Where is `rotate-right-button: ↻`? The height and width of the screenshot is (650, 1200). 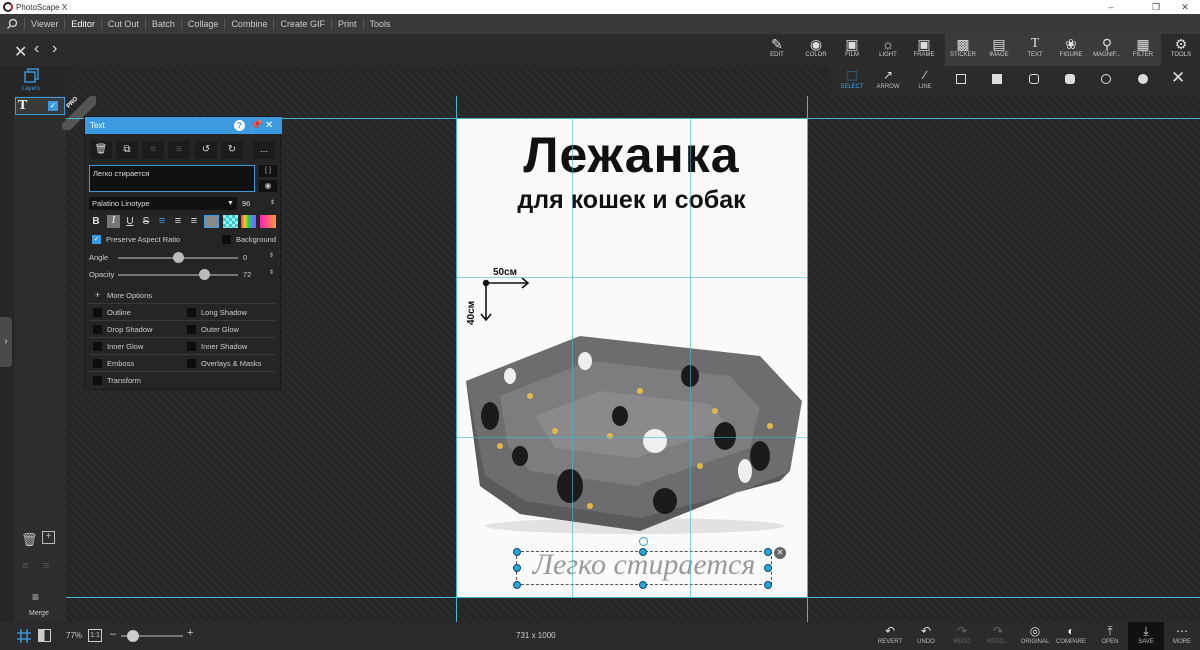 rotate-right-button: ↻ is located at coordinates (232, 150).